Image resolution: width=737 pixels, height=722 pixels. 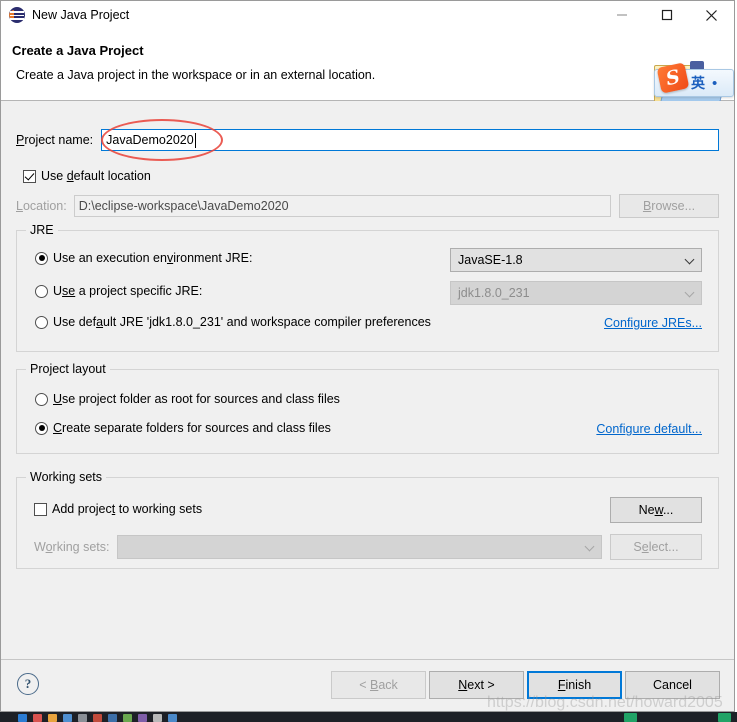 I want to click on project-specific-jre-value: jdk1.8.0_231, so click(x=494, y=293).